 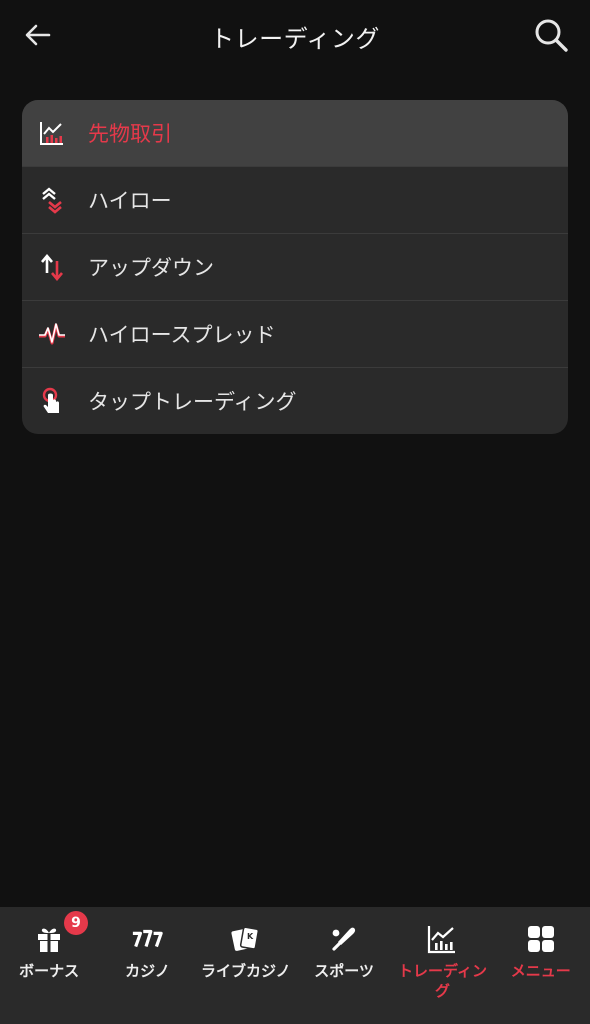 What do you see at coordinates (49, 939) in the screenshot?
I see `gift-icon` at bounding box center [49, 939].